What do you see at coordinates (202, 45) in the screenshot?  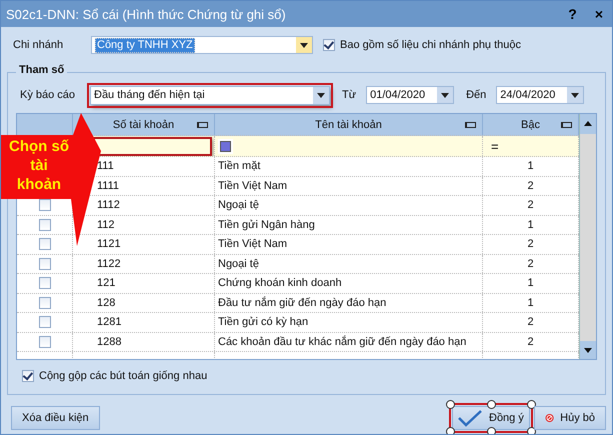 I see `branch-dropdown: Công ty TNHH XYZ` at bounding box center [202, 45].